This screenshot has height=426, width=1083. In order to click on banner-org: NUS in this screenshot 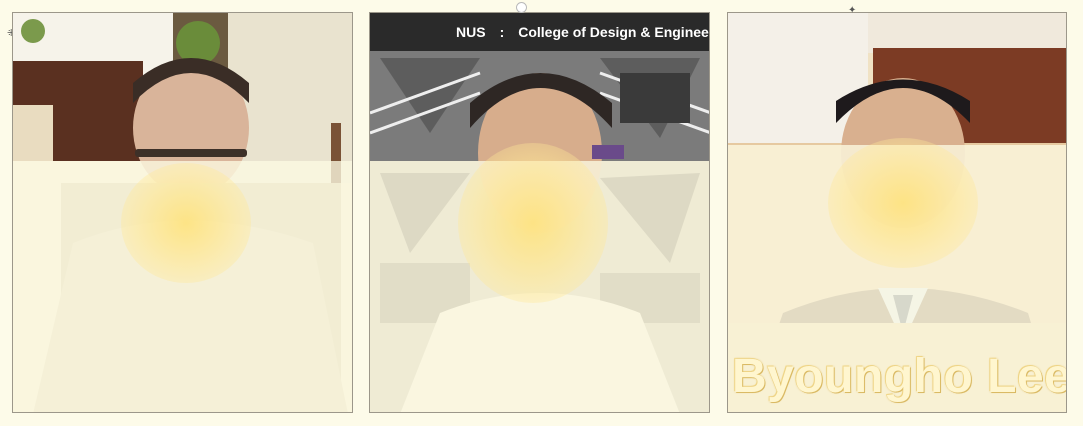, I will do `click(471, 32)`.